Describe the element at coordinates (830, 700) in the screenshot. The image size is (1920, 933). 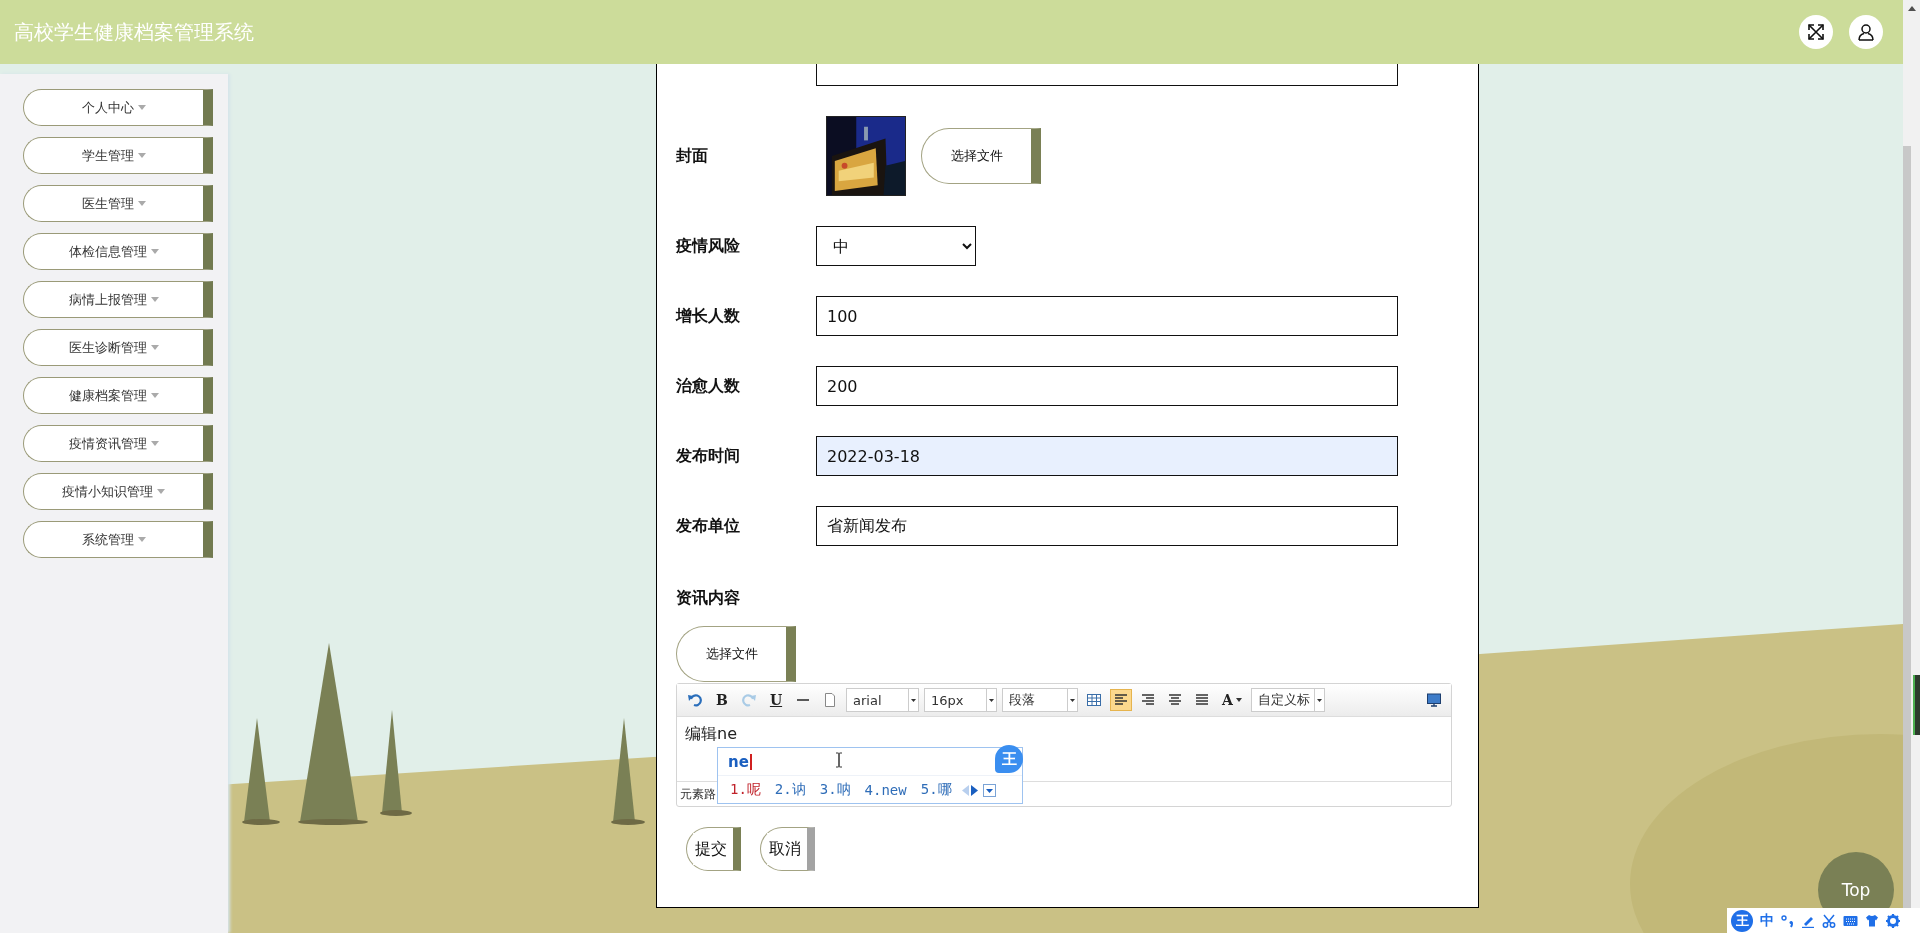
I see `document-icon` at that location.